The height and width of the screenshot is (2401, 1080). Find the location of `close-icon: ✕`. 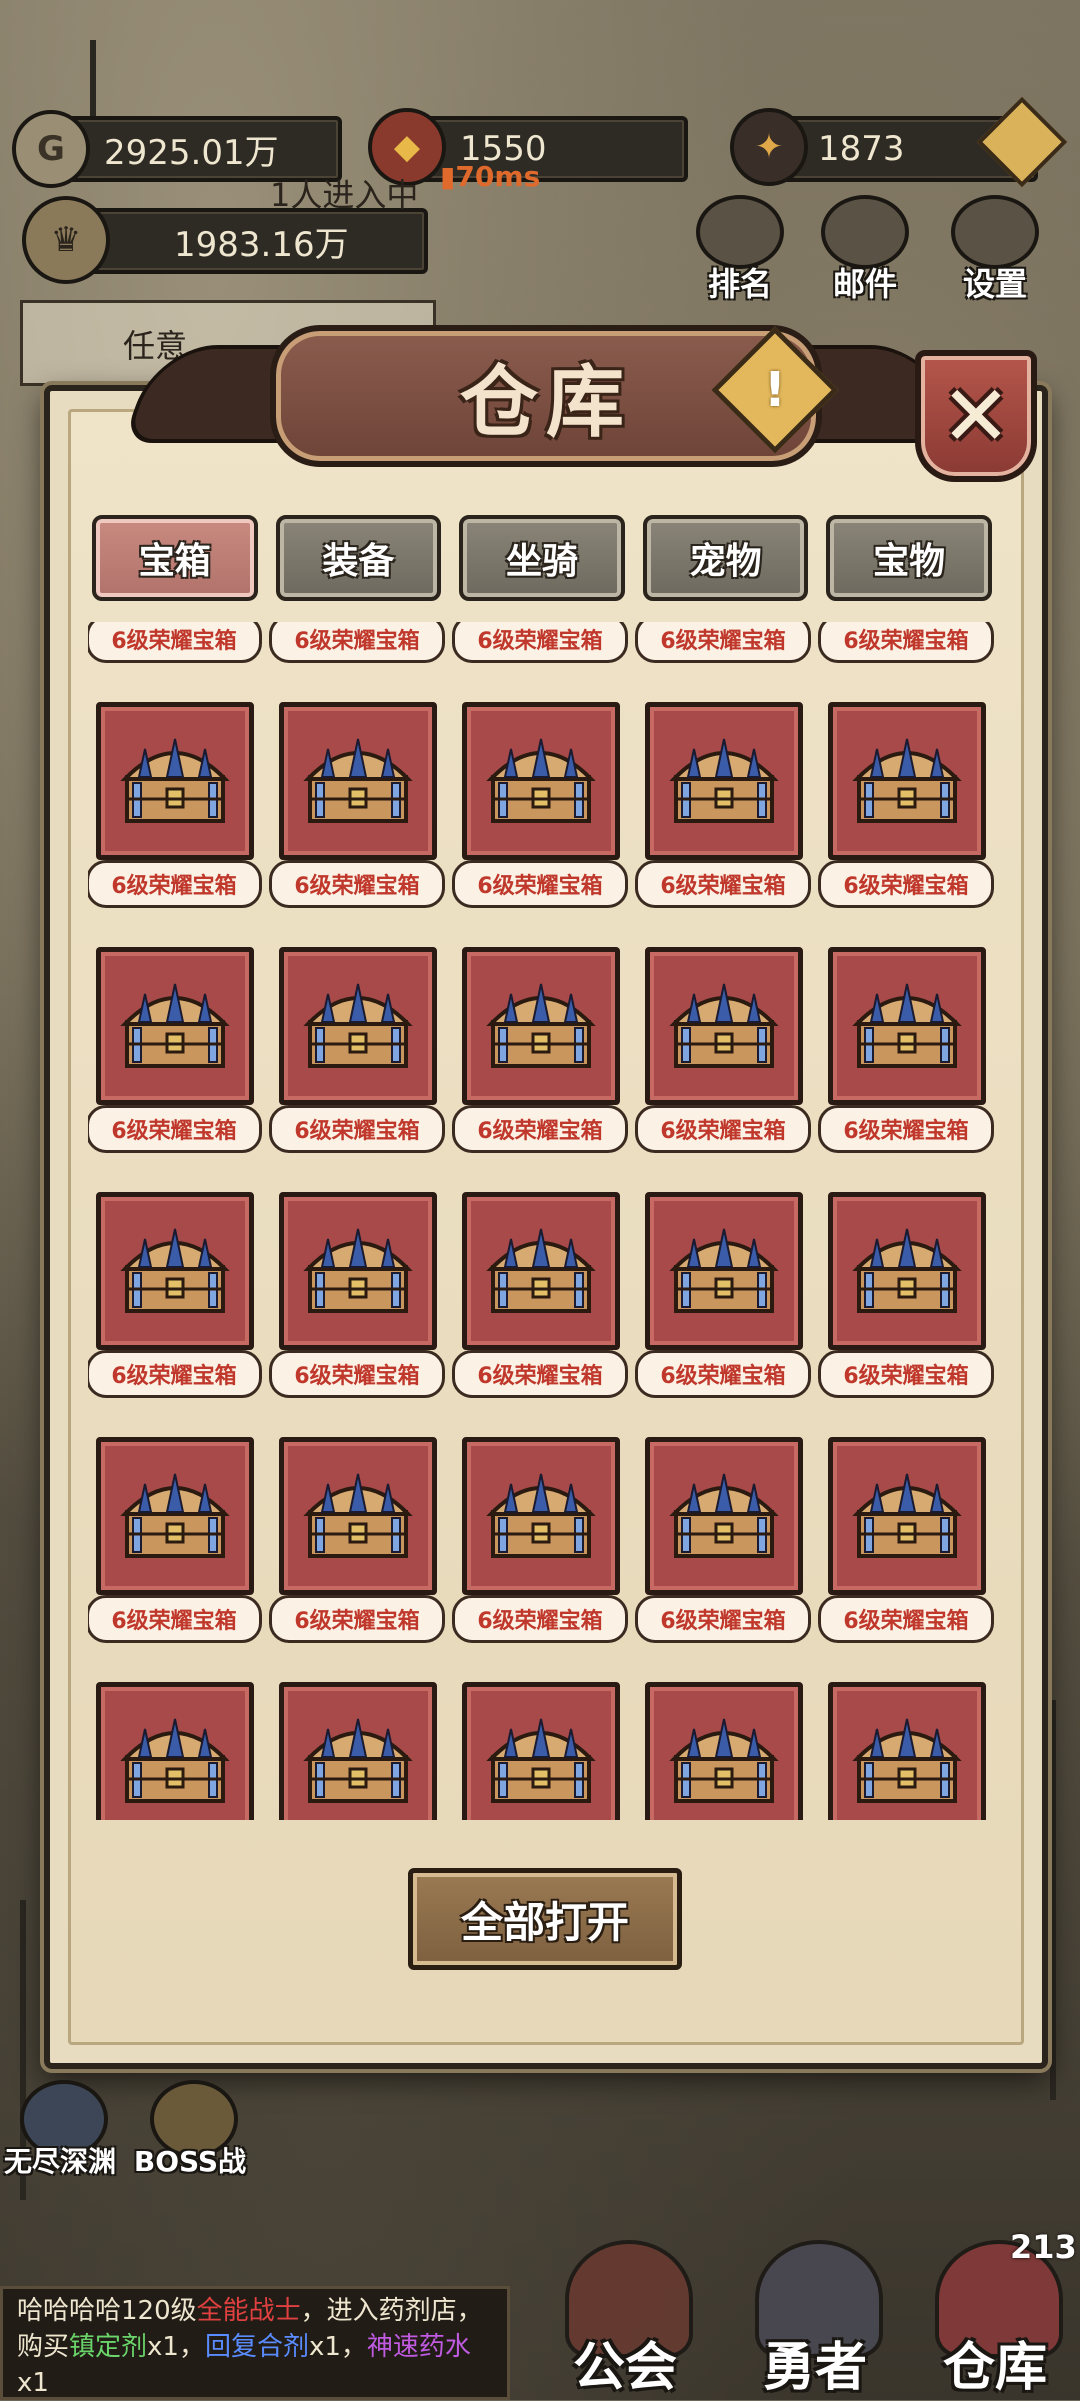

close-icon: ✕ is located at coordinates (976, 416).